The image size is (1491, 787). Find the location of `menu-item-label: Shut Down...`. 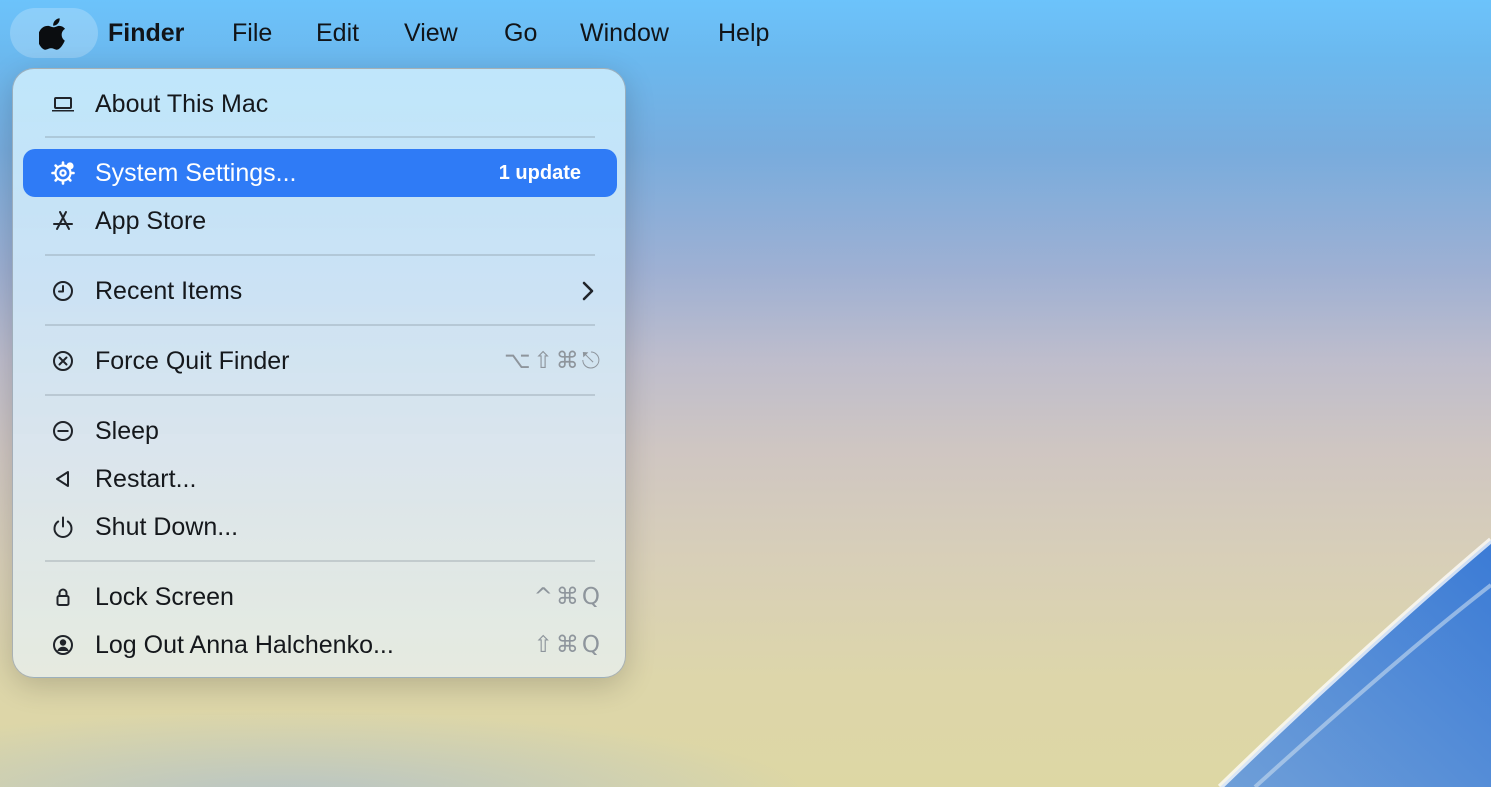

menu-item-label: Shut Down... is located at coordinates (167, 527).